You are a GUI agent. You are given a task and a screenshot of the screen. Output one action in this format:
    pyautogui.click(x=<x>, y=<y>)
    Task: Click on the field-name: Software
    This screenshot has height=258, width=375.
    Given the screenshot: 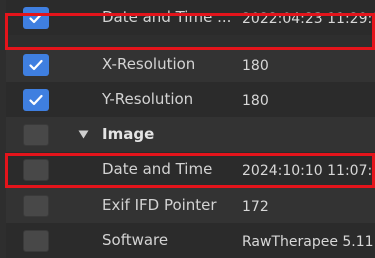 What is the action you would take?
    pyautogui.click(x=135, y=240)
    